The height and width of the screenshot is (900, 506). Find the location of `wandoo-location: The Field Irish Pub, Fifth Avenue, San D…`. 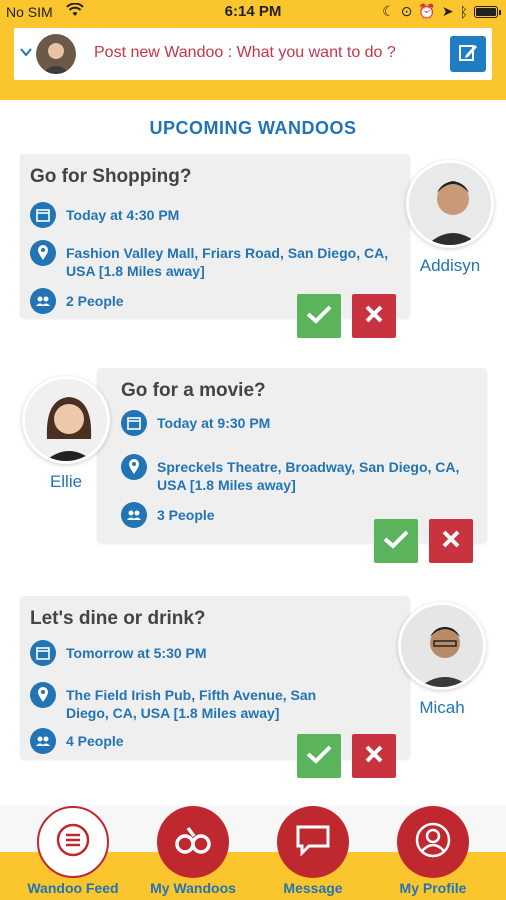

wandoo-location: The Field Irish Pub, Fifth Avenue, San D… is located at coordinates (191, 704).